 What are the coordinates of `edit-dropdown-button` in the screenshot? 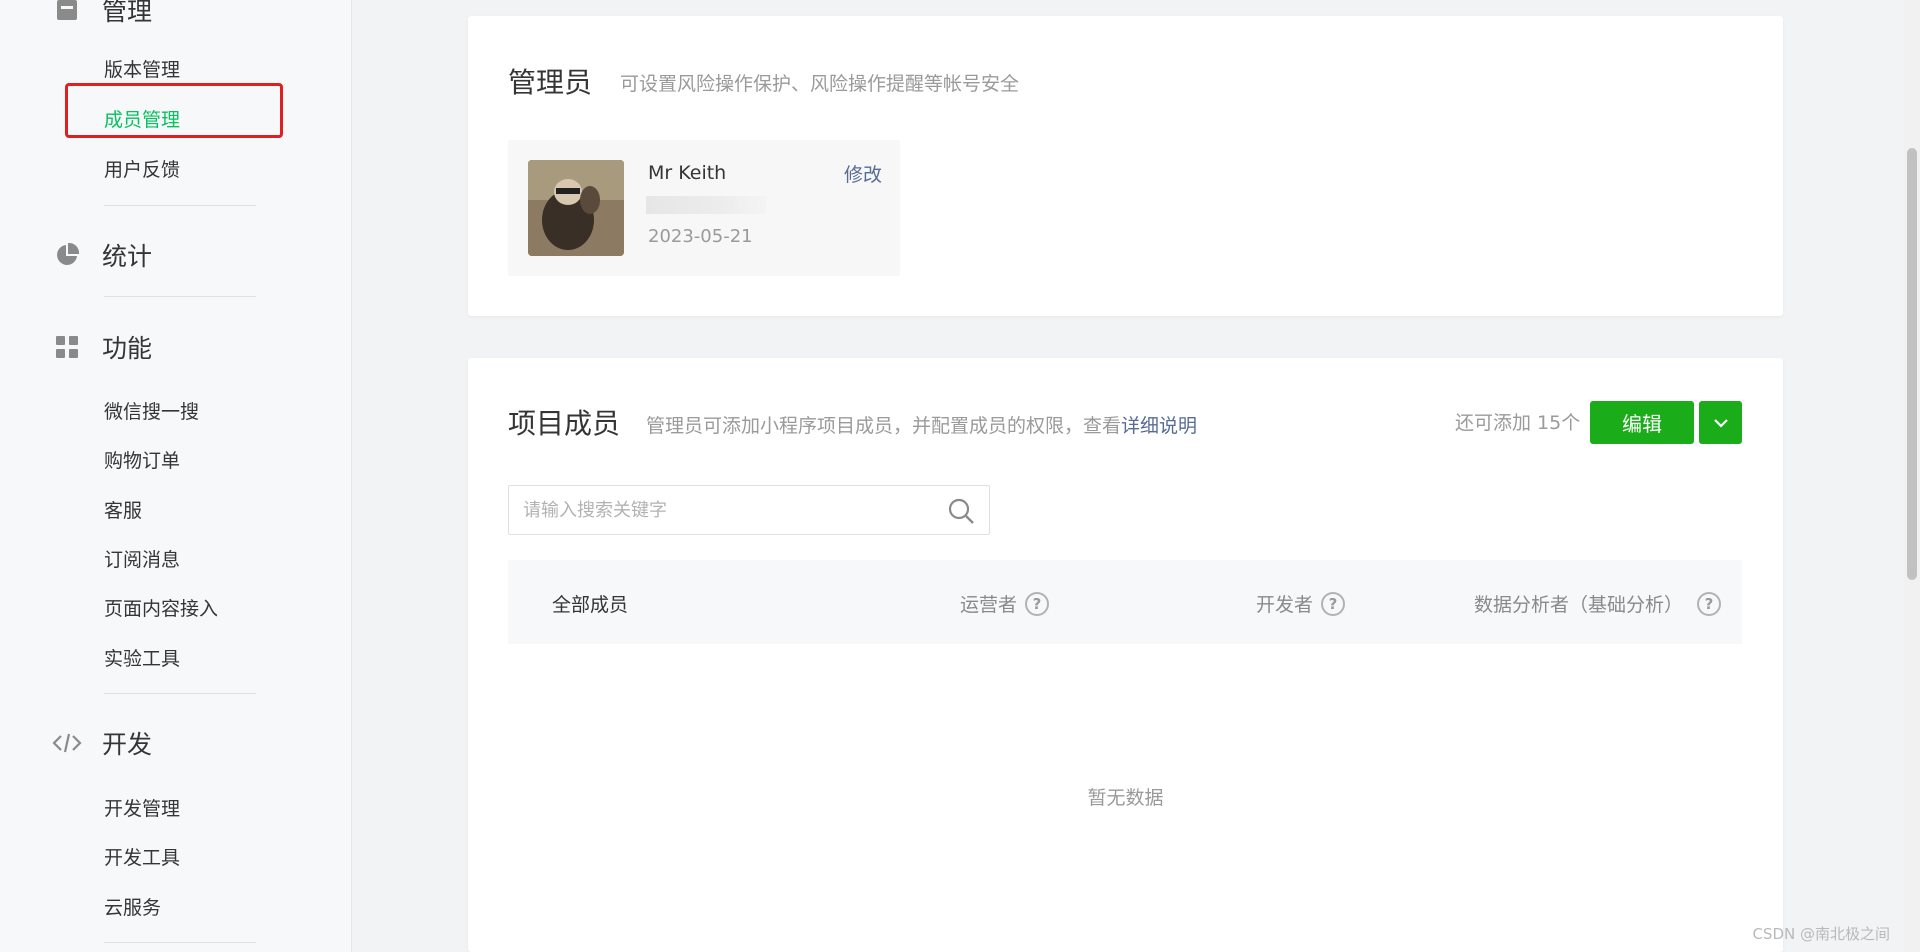 It's located at (1720, 422).